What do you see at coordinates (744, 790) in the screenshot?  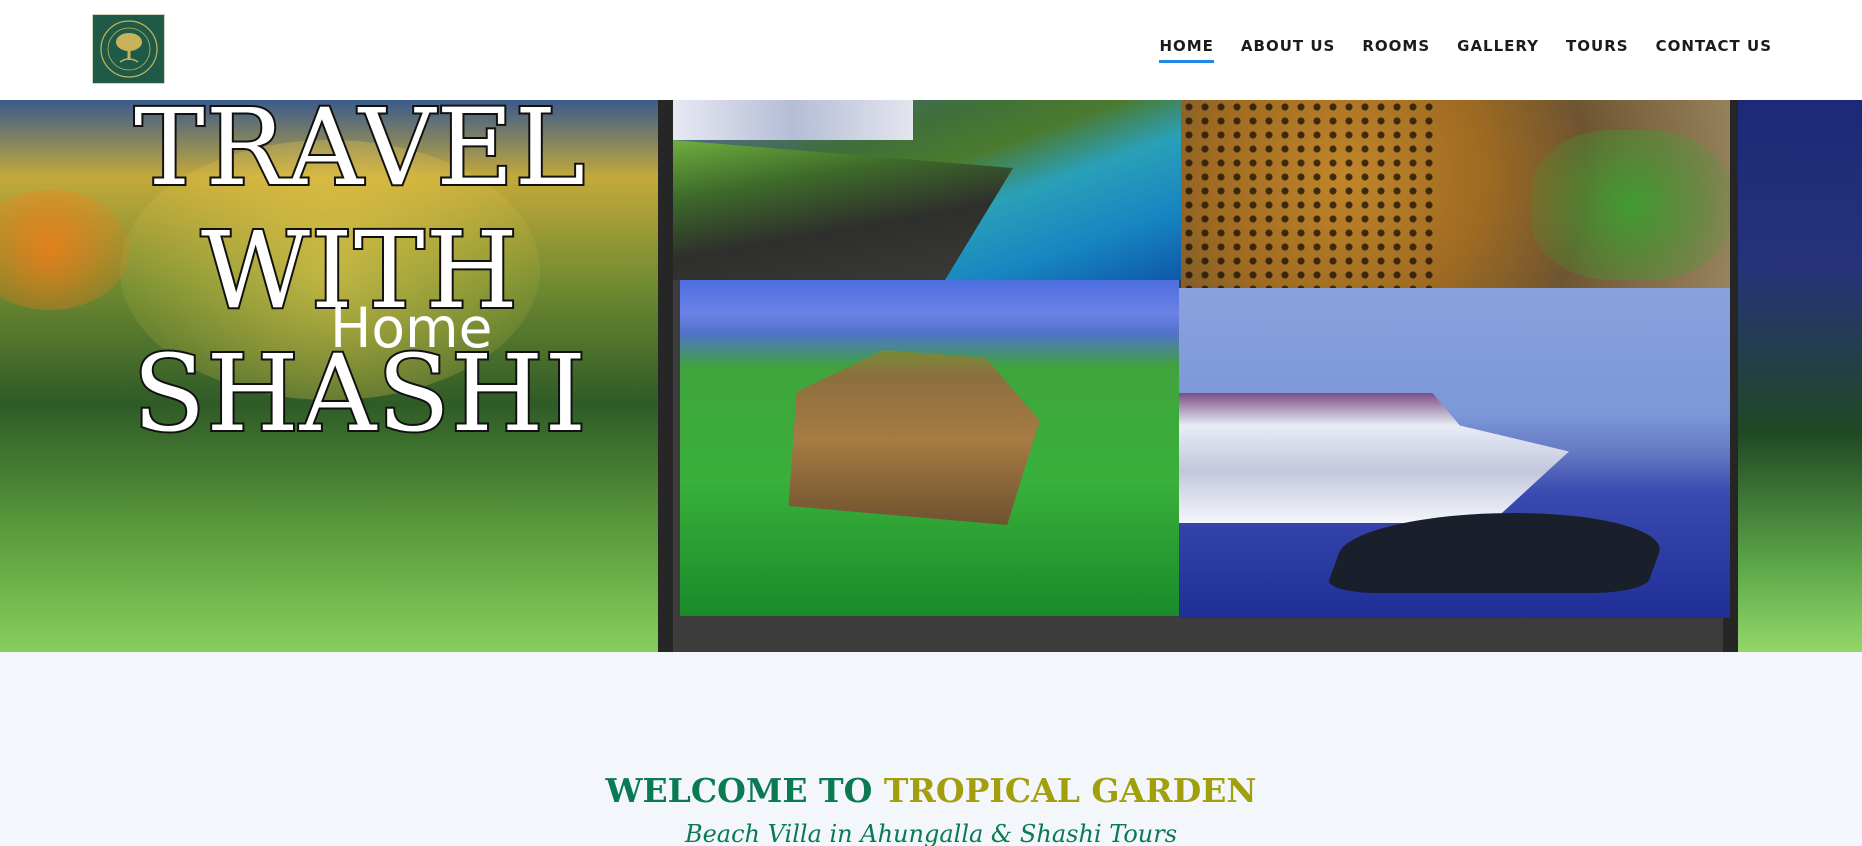 I see `welcome-heading-part1: WELCOME TO` at bounding box center [744, 790].